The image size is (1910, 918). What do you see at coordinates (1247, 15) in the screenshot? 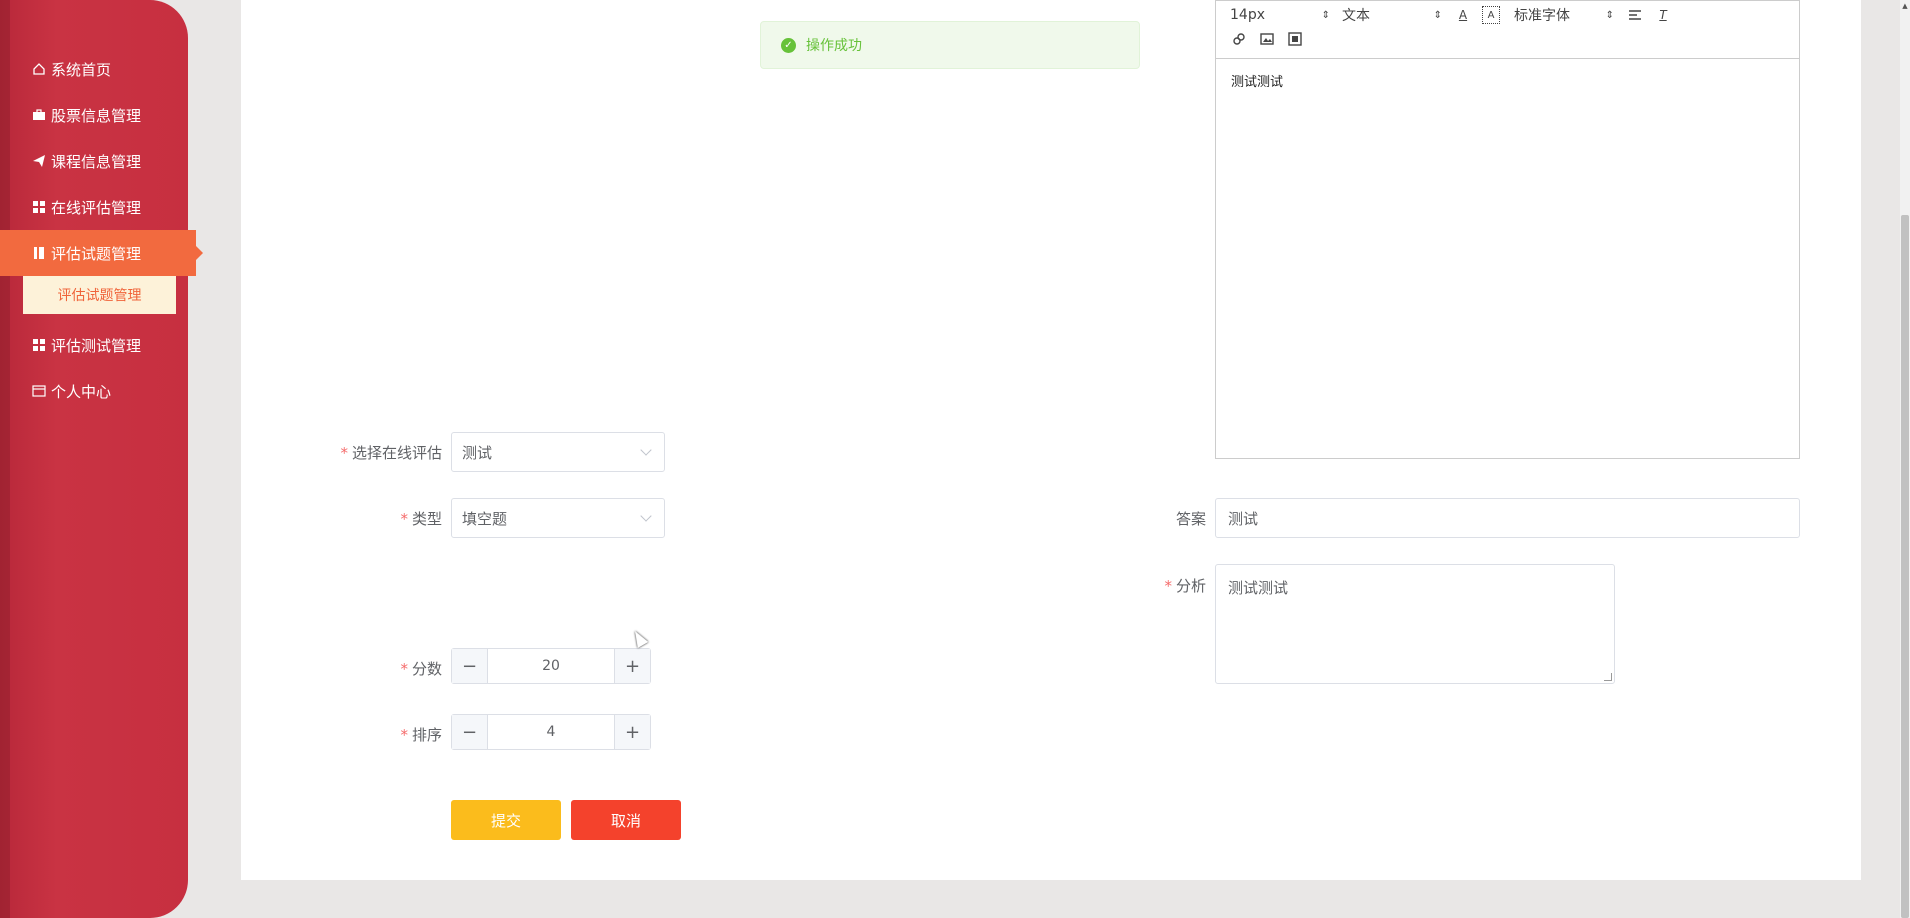
I see `font-size-value: 14px` at bounding box center [1247, 15].